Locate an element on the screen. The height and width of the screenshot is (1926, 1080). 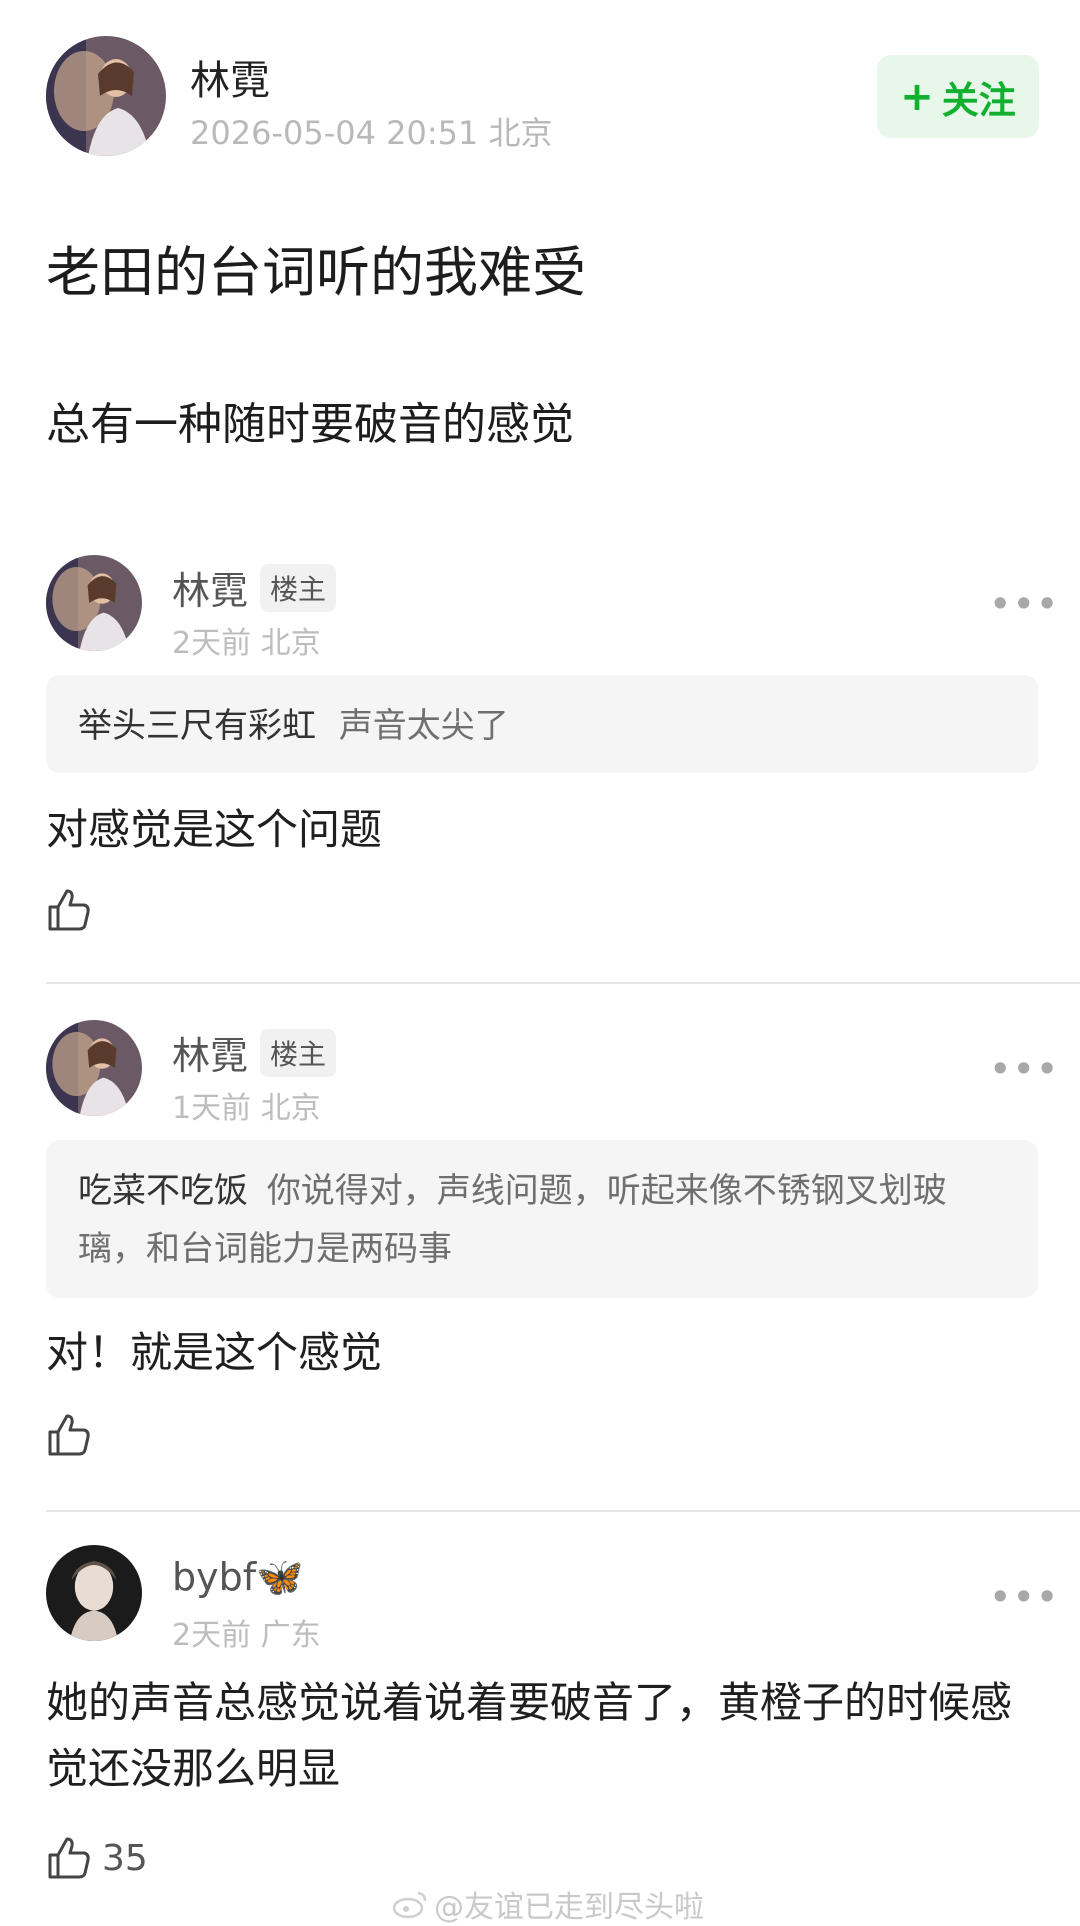
follow-label: 关注 is located at coordinates (978, 100).